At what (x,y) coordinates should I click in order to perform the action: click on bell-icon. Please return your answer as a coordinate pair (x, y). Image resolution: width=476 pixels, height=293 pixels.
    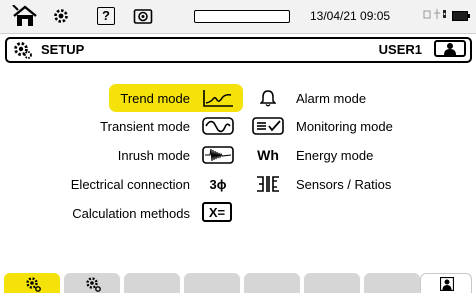
    Looking at the image, I should click on (268, 98).